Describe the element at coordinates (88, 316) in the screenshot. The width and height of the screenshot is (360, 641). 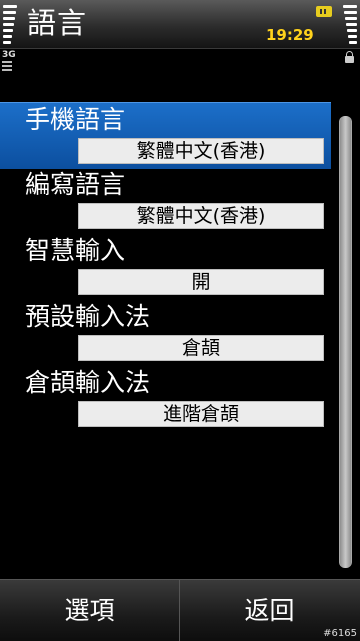
I see `setting-label: 預設輸入法` at that location.